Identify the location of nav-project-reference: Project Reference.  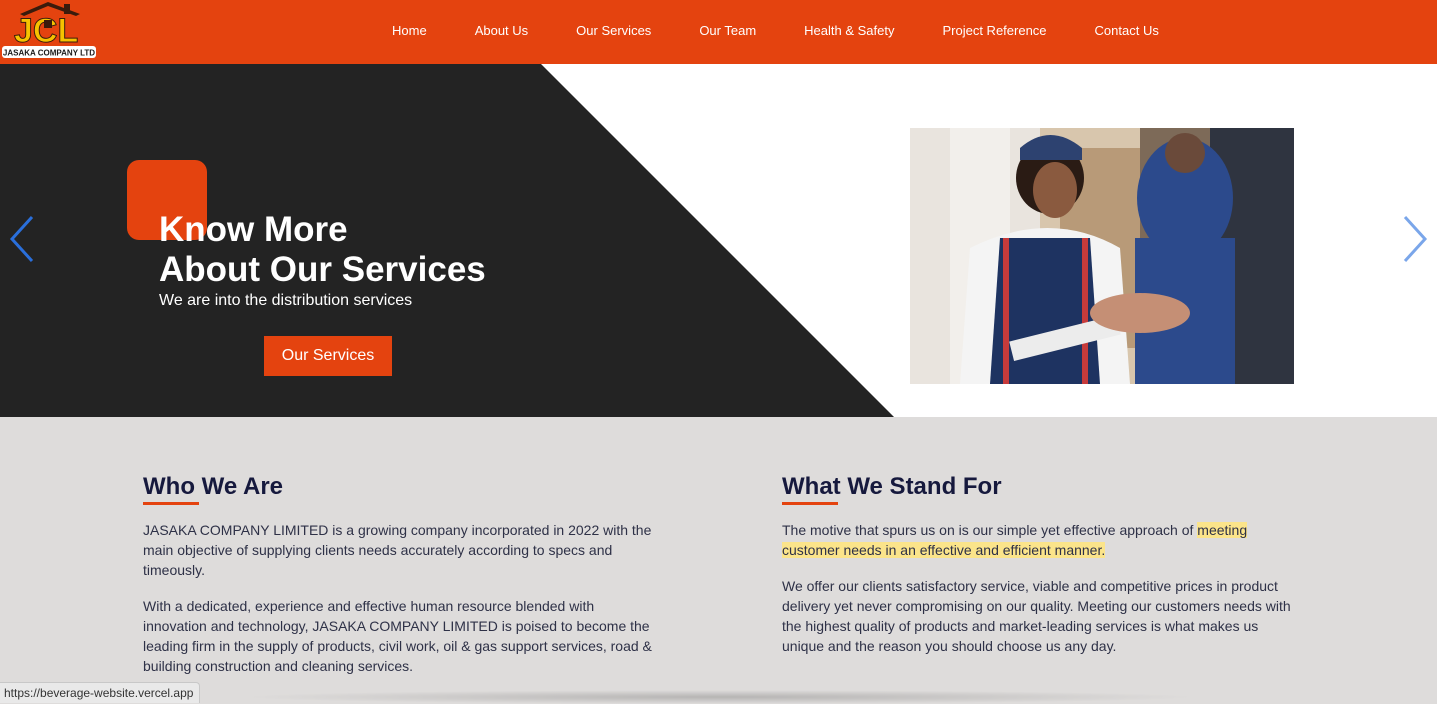
(994, 30).